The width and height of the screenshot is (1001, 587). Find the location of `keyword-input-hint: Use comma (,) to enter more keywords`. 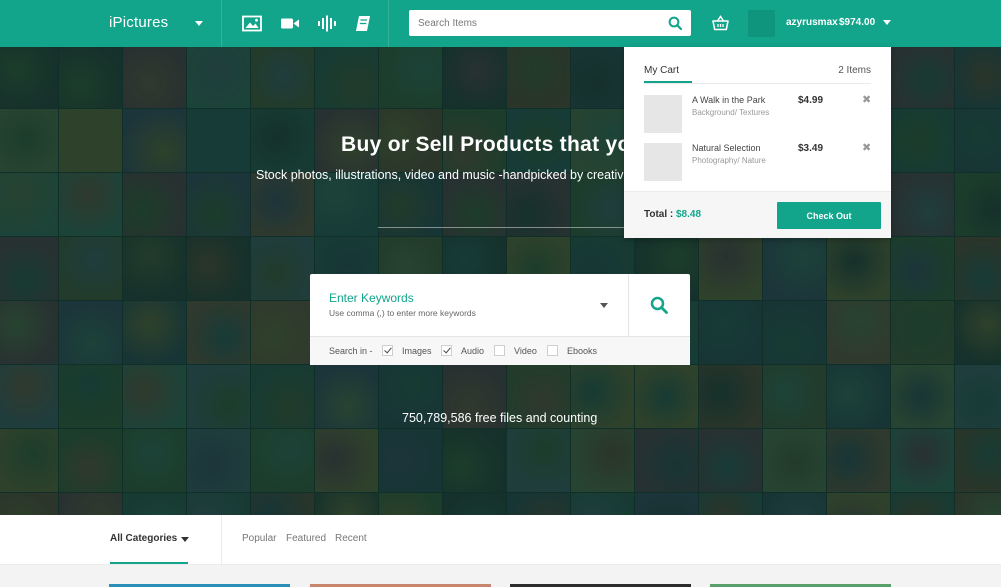

keyword-input-hint: Use comma (,) to enter more keywords is located at coordinates (402, 313).